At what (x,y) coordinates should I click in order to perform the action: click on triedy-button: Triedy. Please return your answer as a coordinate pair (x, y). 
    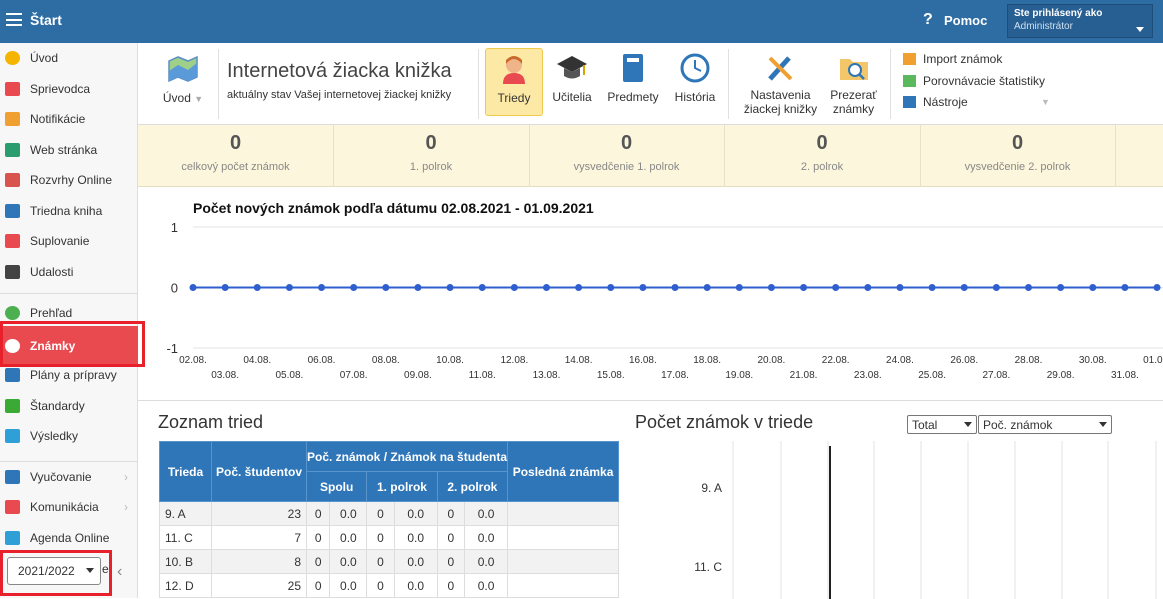
    Looking at the image, I should click on (514, 82).